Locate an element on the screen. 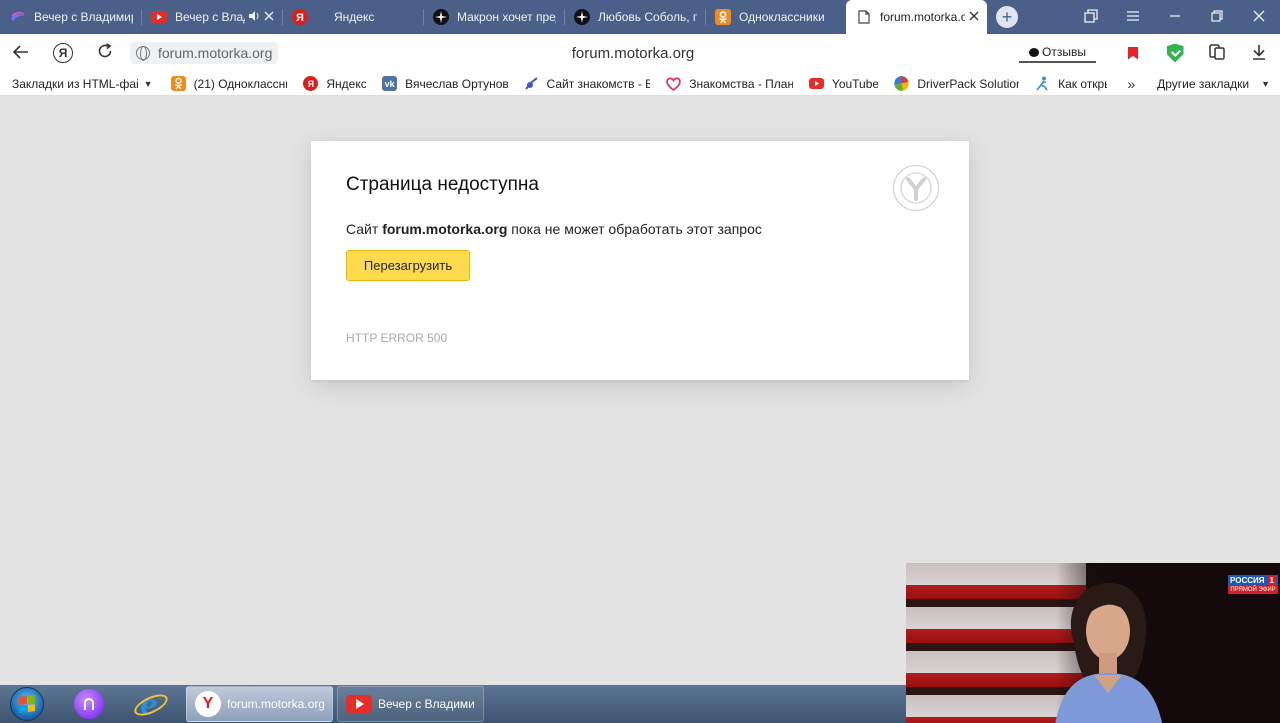  internet-explorer-icon: e is located at coordinates (149, 704).